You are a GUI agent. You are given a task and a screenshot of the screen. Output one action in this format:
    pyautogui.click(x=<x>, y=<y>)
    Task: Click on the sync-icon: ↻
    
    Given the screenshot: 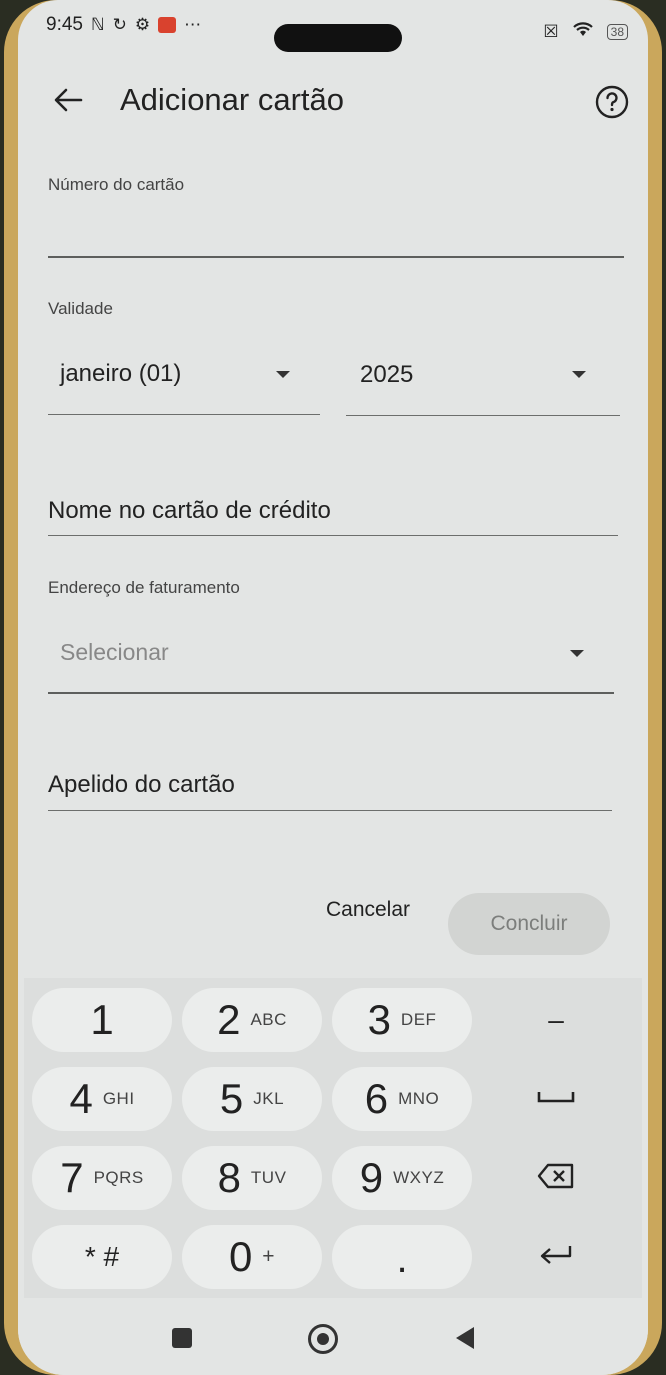 What is the action you would take?
    pyautogui.click(x=119, y=24)
    